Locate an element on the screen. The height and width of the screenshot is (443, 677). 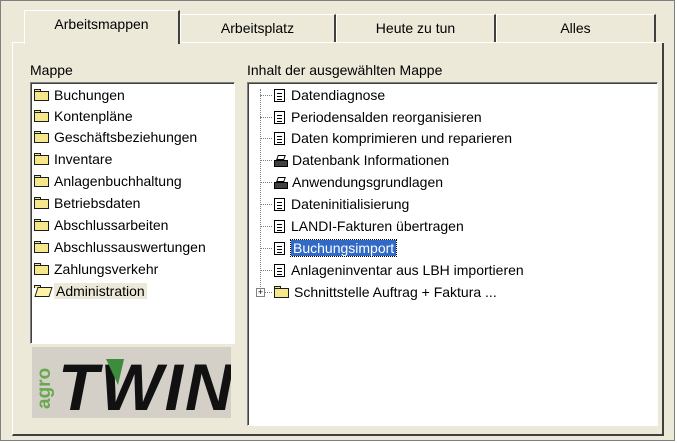
content-heading: Inhalt der ausgewählten Mappe is located at coordinates (345, 70).